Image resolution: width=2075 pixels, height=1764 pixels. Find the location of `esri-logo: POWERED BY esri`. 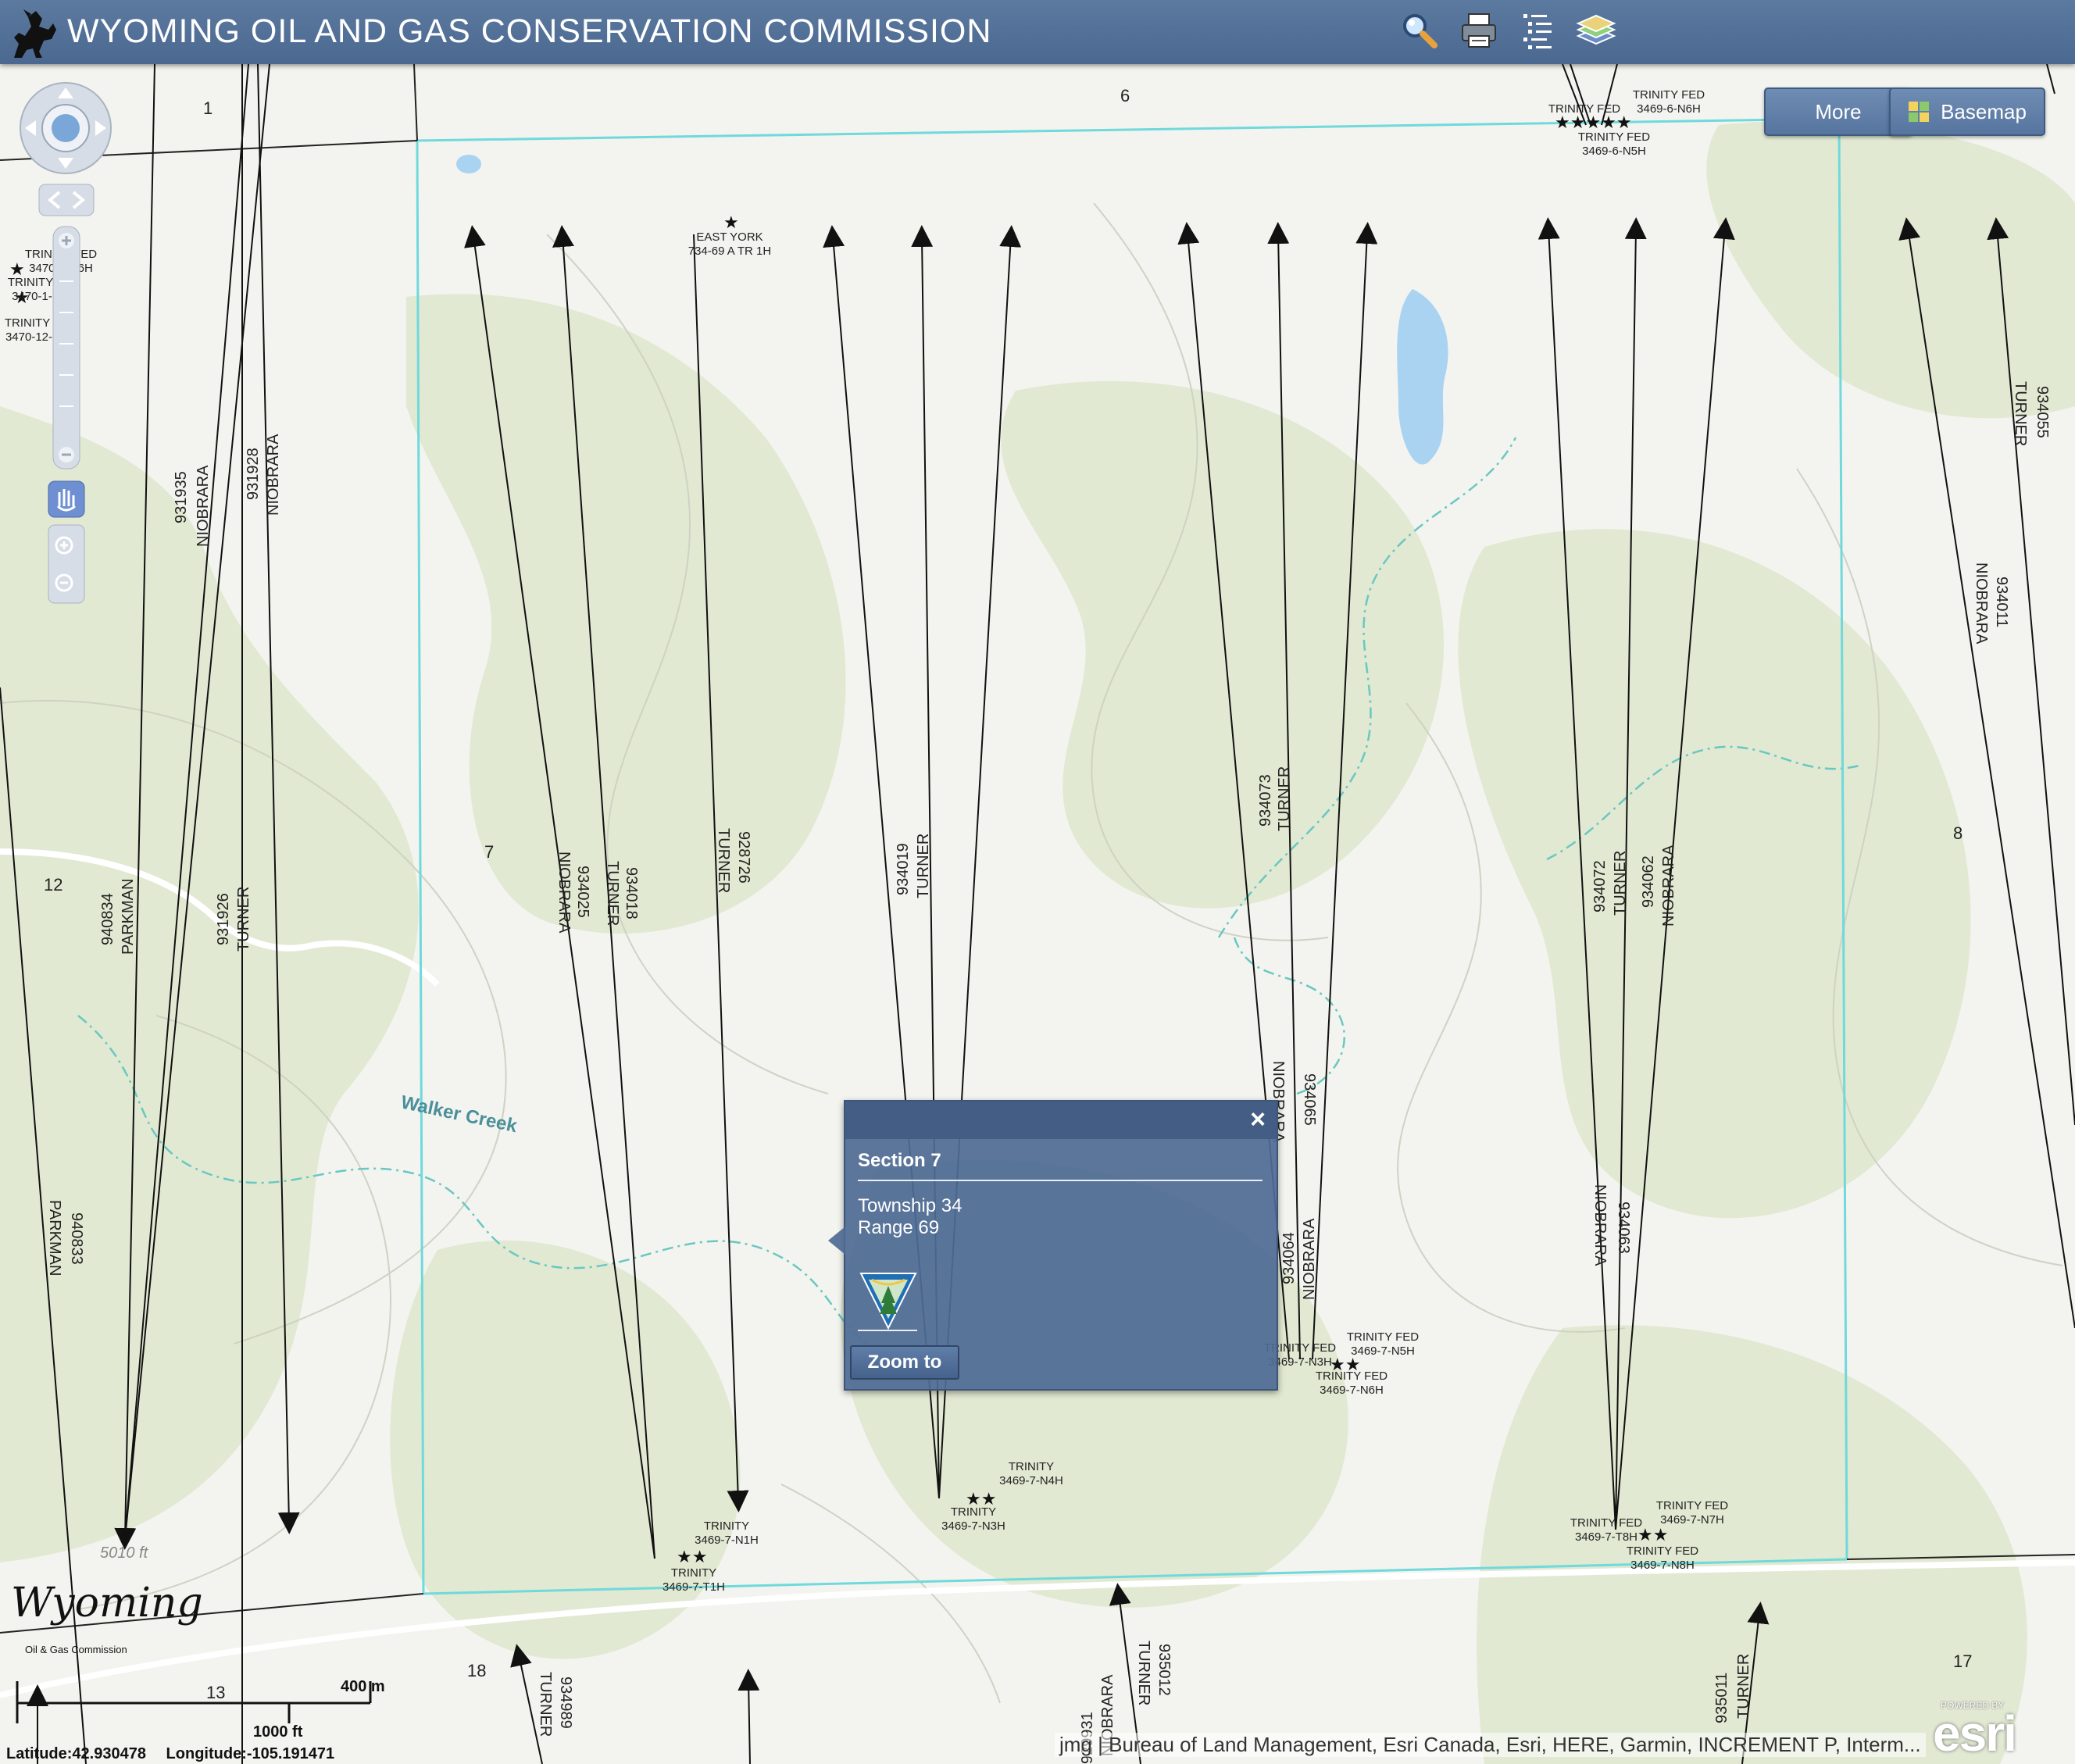

esri-logo: POWERED BY esri is located at coordinates (1986, 1731).